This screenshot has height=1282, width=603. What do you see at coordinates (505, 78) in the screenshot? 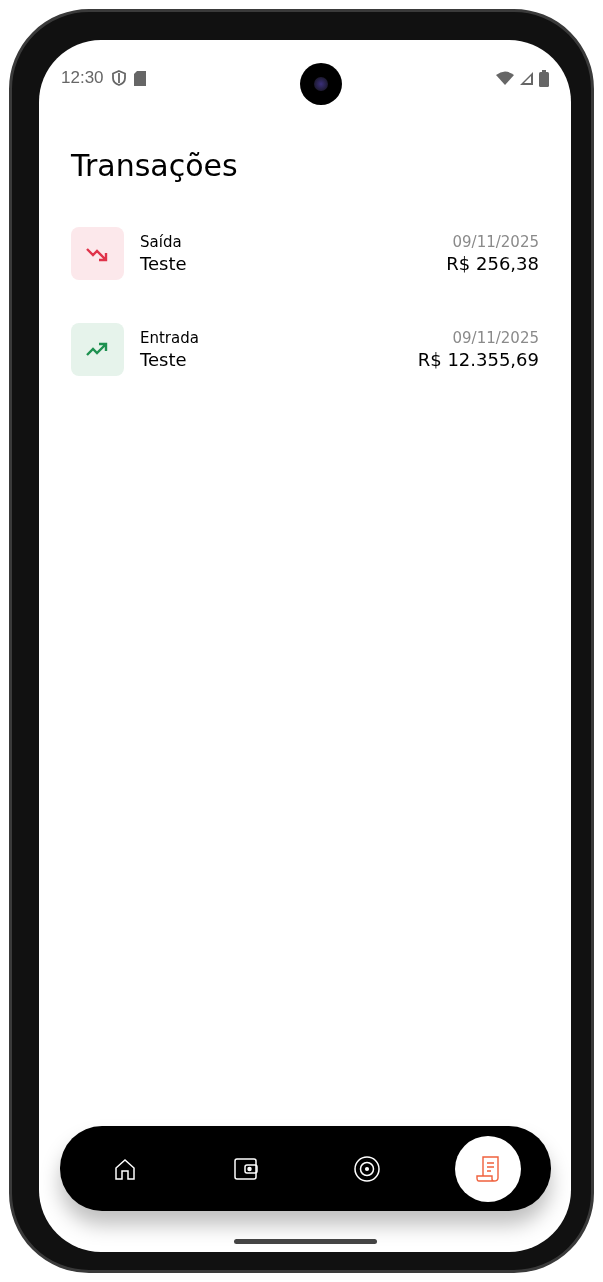
I see `wifi-icon` at bounding box center [505, 78].